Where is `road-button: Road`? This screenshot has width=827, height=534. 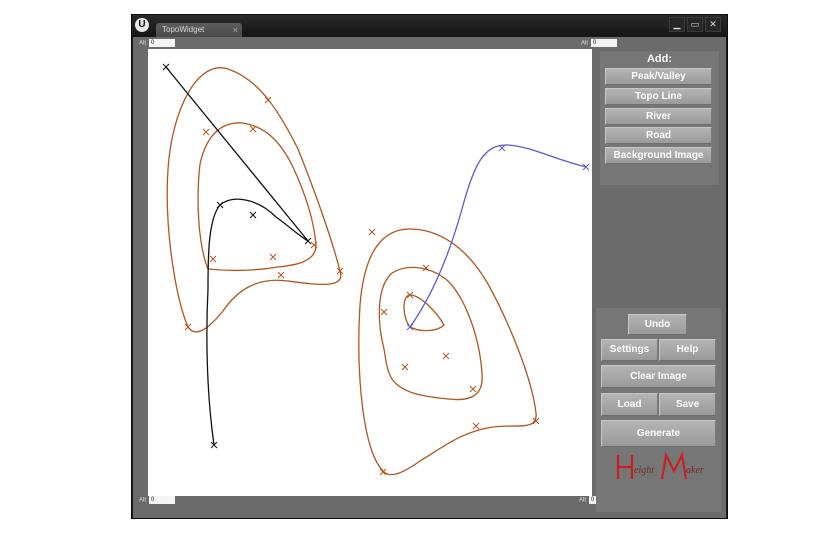 road-button: Road is located at coordinates (658, 135).